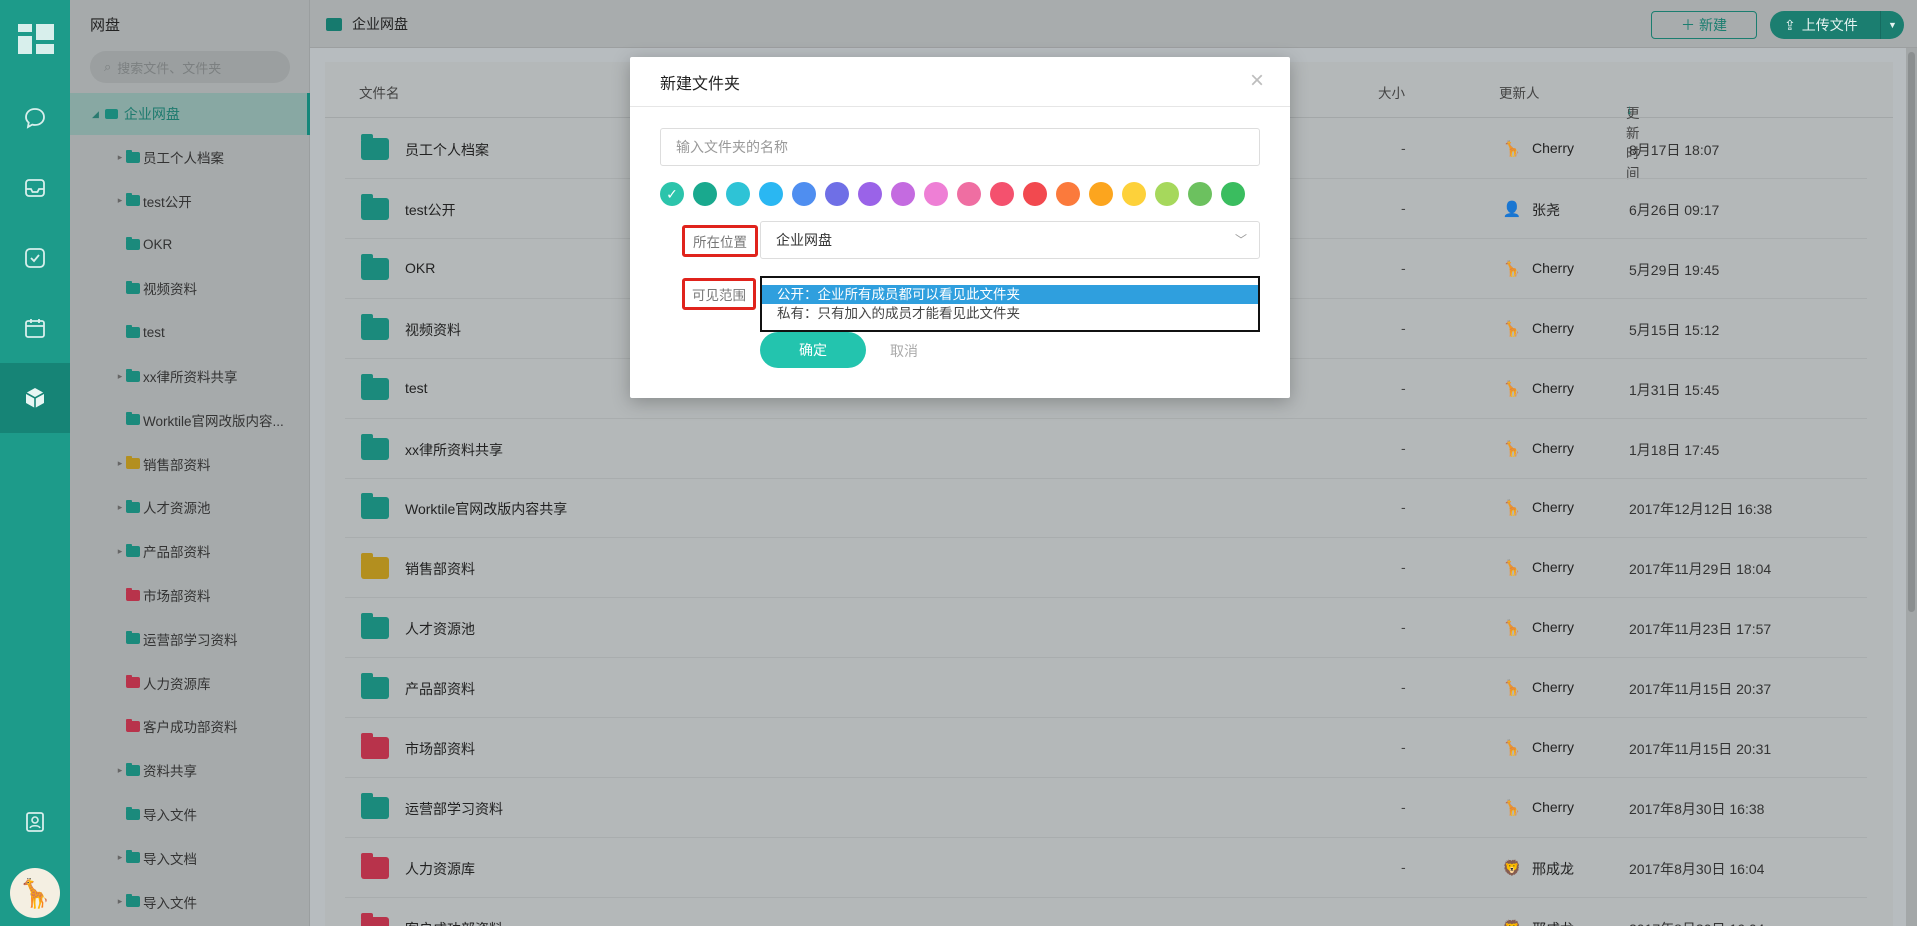 The height and width of the screenshot is (926, 1917). What do you see at coordinates (190, 770) in the screenshot?
I see `sidebar-tree-item: ▸ 资料共享` at bounding box center [190, 770].